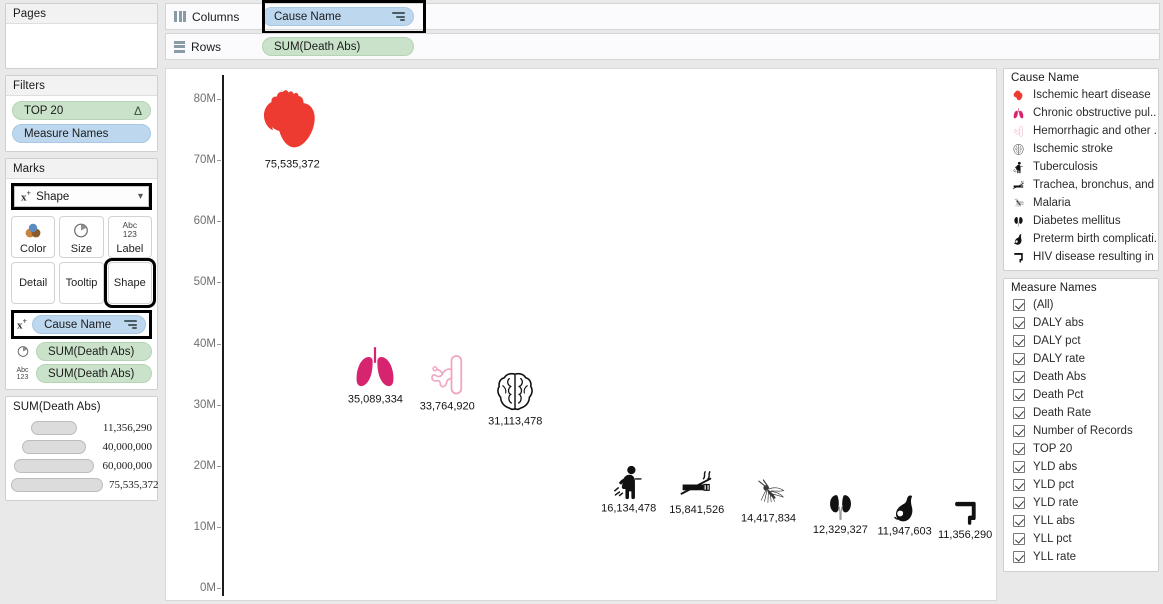 Image resolution: width=1163 pixels, height=604 pixels. I want to click on measure-name-item: YLL pct, so click(1081, 539).